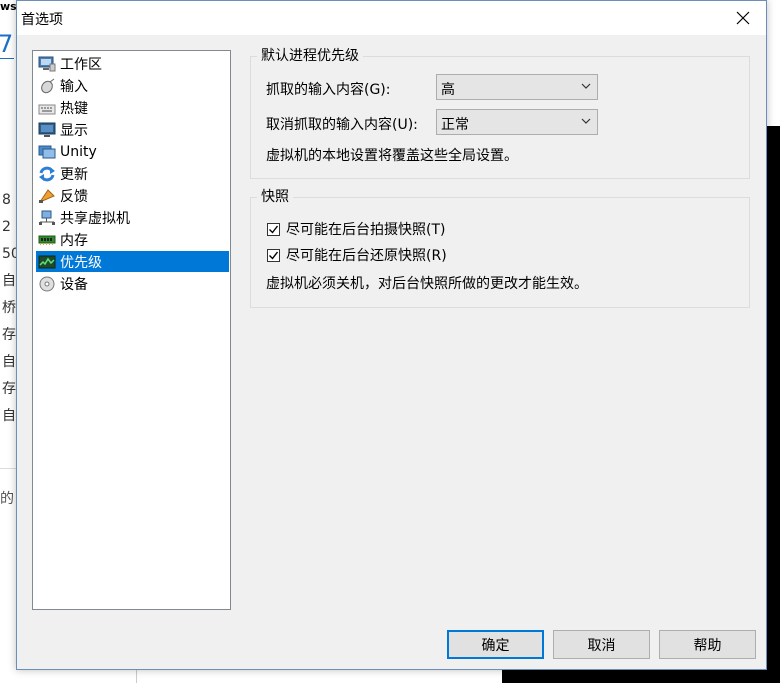 Image resolution: width=780 pixels, height=683 pixels. I want to click on grabbed-input-label: 抓取的输入内容(G):, so click(328, 90).